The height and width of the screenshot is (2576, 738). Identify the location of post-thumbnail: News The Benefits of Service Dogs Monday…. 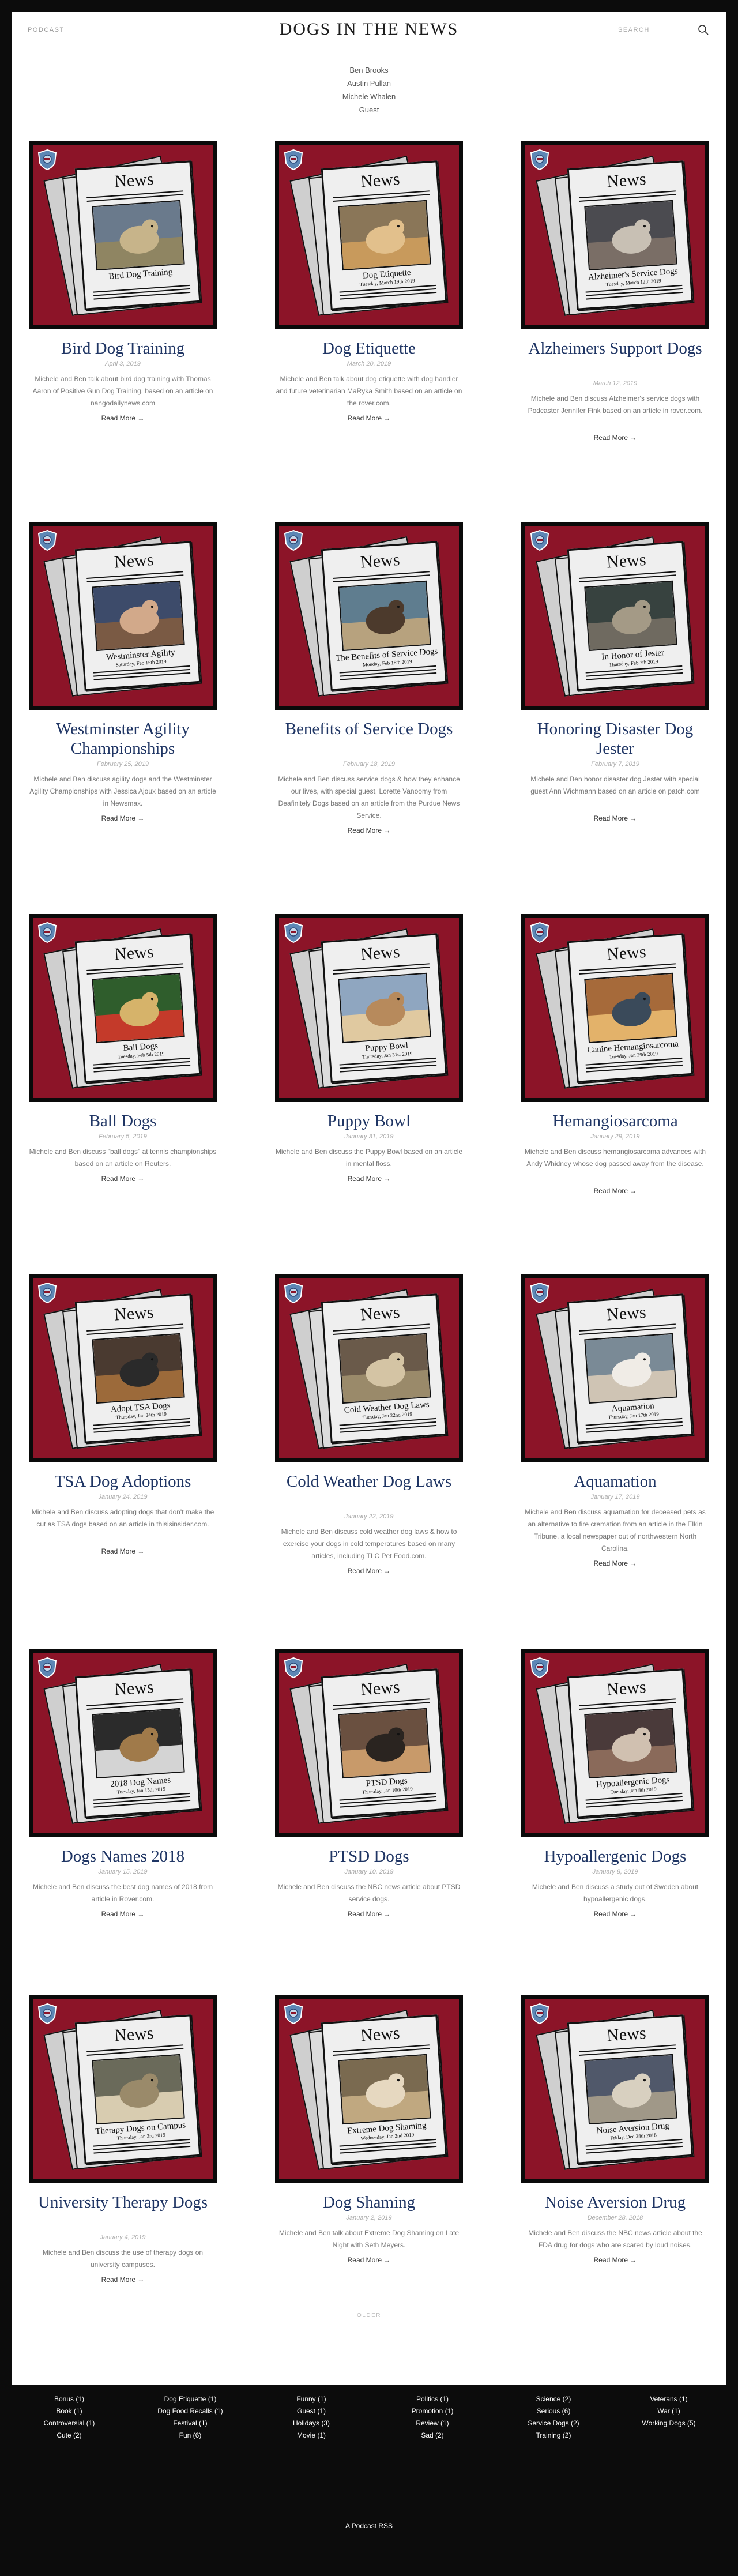
(369, 616).